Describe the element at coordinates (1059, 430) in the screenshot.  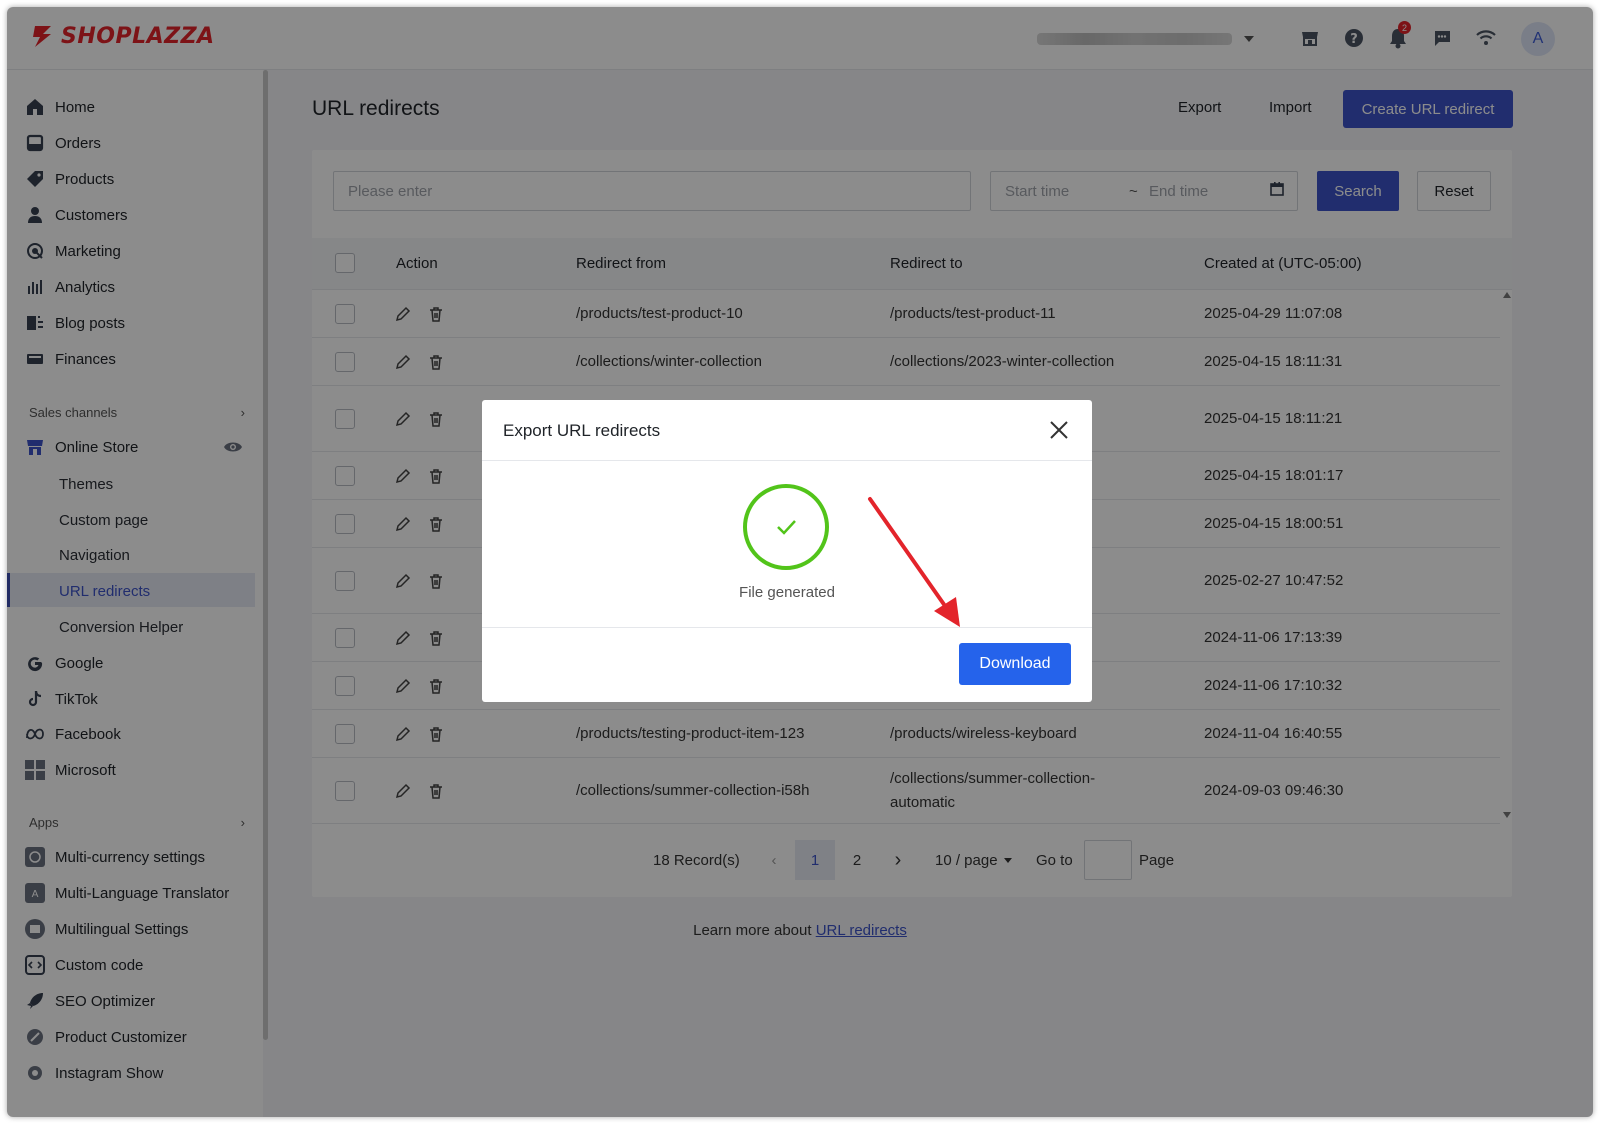
I see `close-icon` at that location.